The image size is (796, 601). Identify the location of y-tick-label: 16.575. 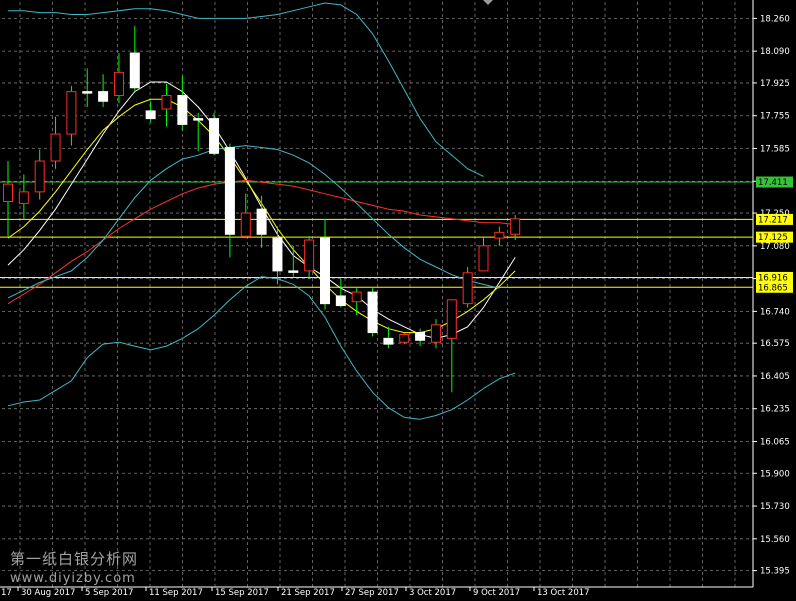
(775, 344).